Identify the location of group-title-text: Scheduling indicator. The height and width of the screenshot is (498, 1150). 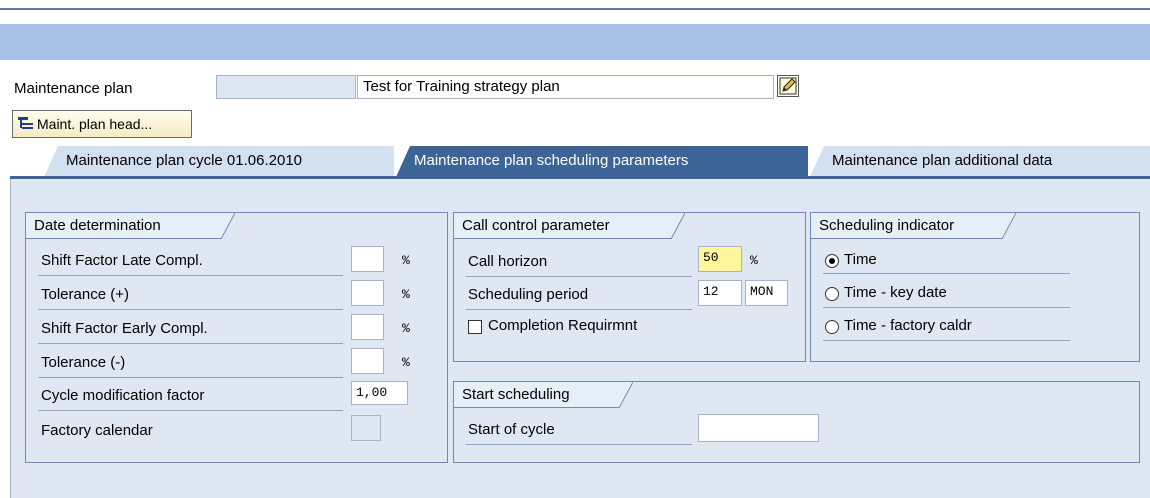
(887, 225).